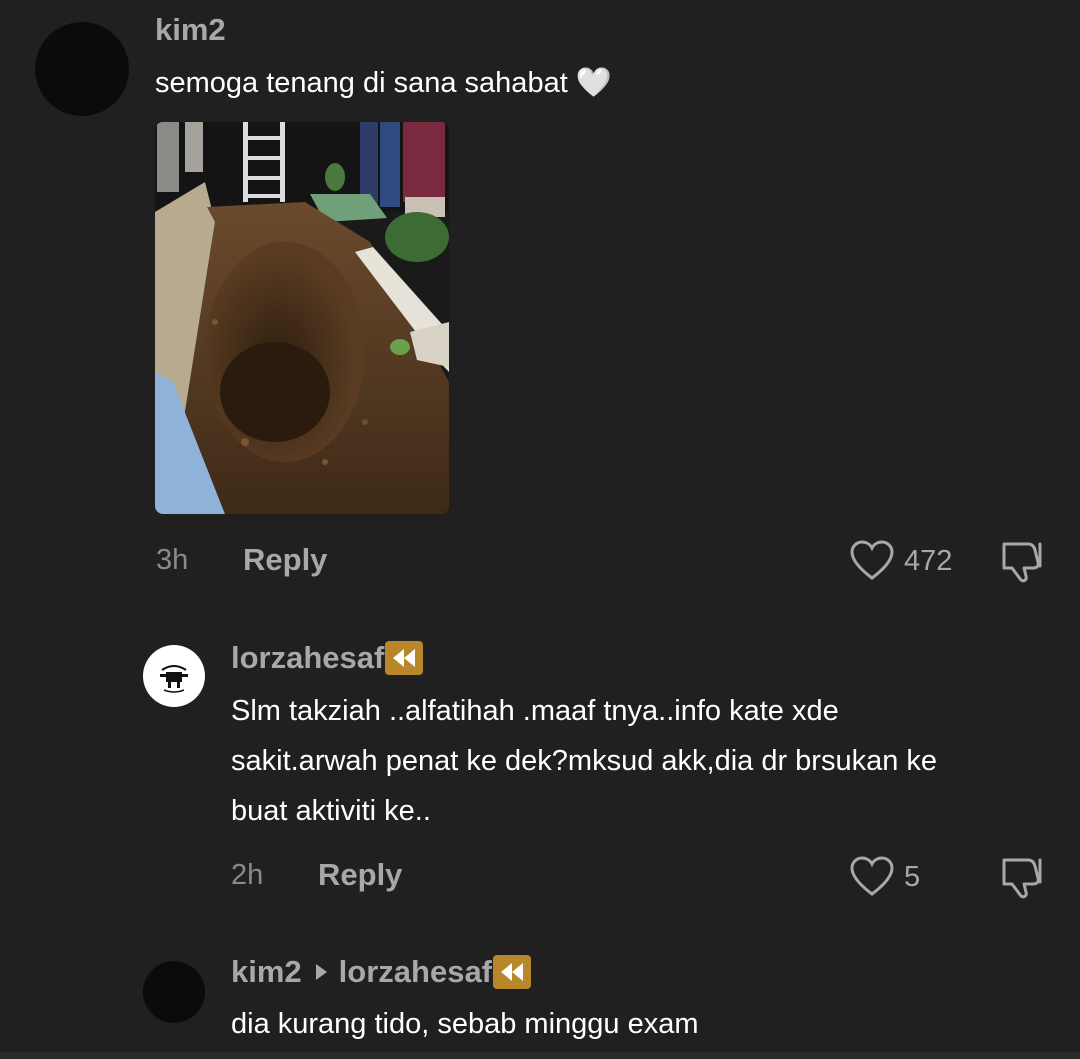 The width and height of the screenshot is (1080, 1059). I want to click on comment-text: dia kurang tido, sebab minggu exam, so click(465, 1024).